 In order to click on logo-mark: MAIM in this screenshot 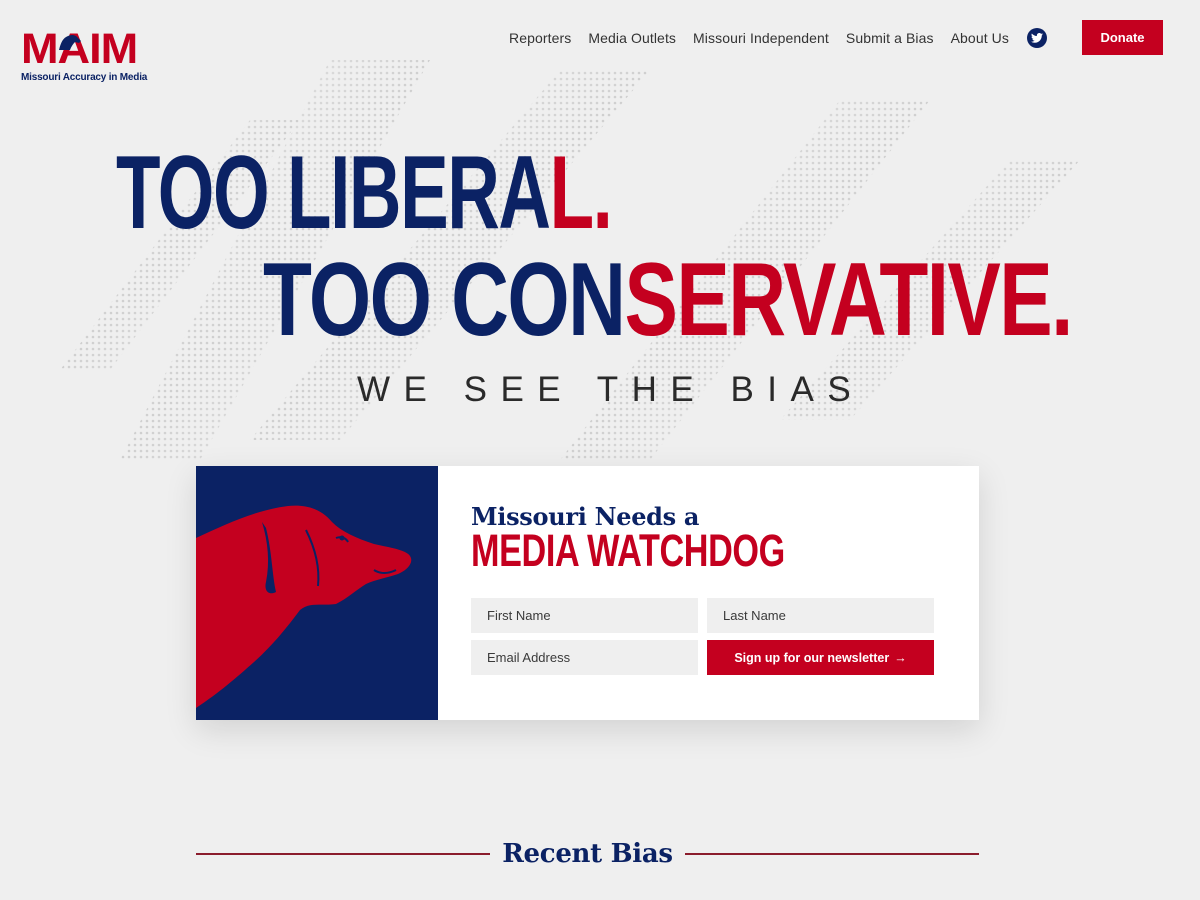, I will do `click(79, 49)`.